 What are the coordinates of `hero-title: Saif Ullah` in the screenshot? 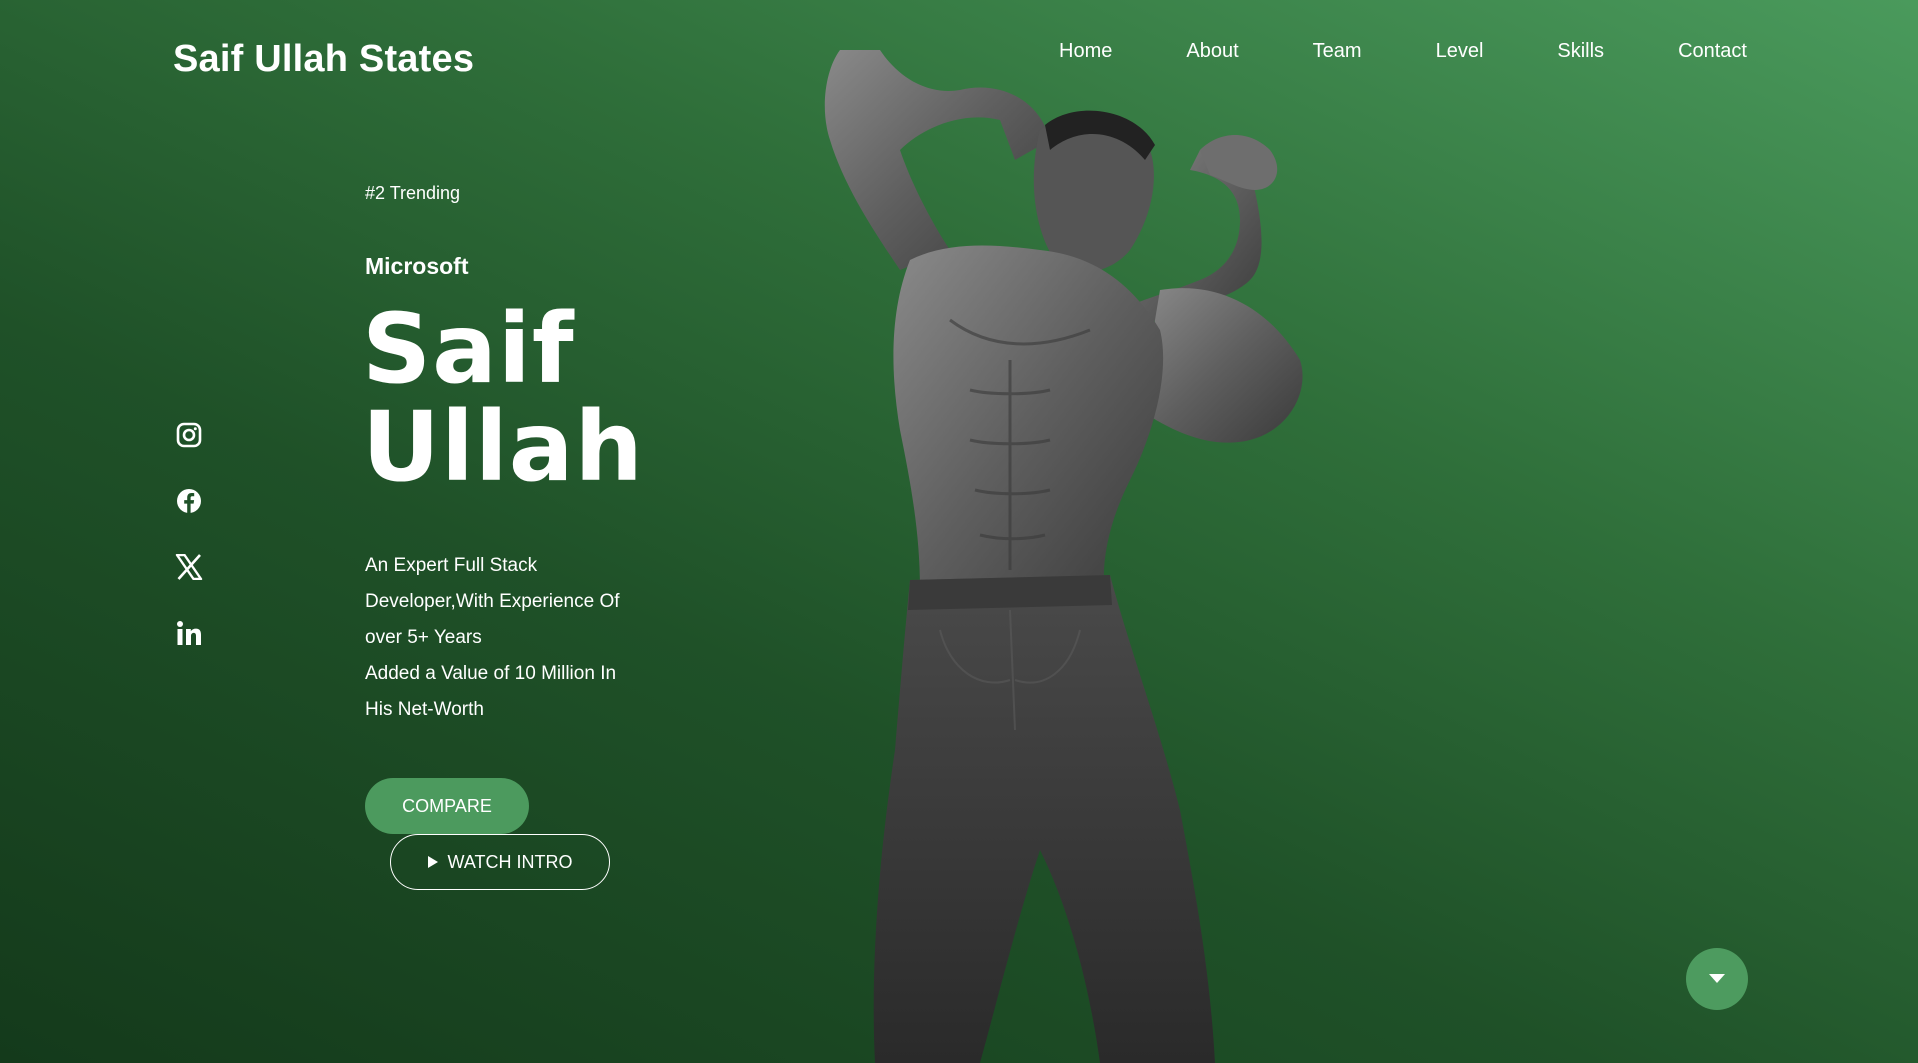 It's located at (503, 398).